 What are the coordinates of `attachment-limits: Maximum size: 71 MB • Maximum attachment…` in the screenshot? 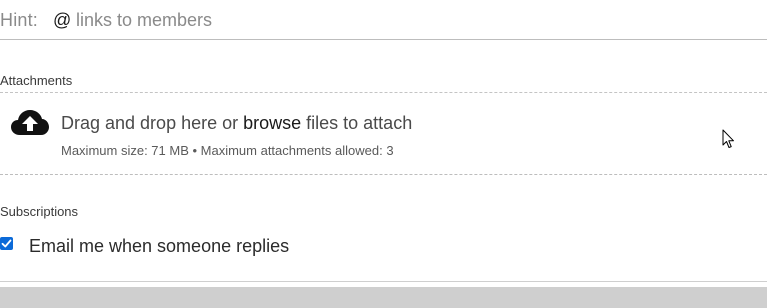 It's located at (227, 150).